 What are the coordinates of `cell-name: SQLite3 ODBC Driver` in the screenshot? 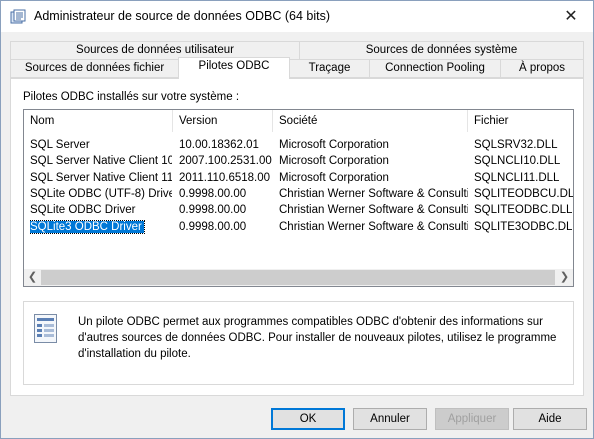 It's located at (101, 227).